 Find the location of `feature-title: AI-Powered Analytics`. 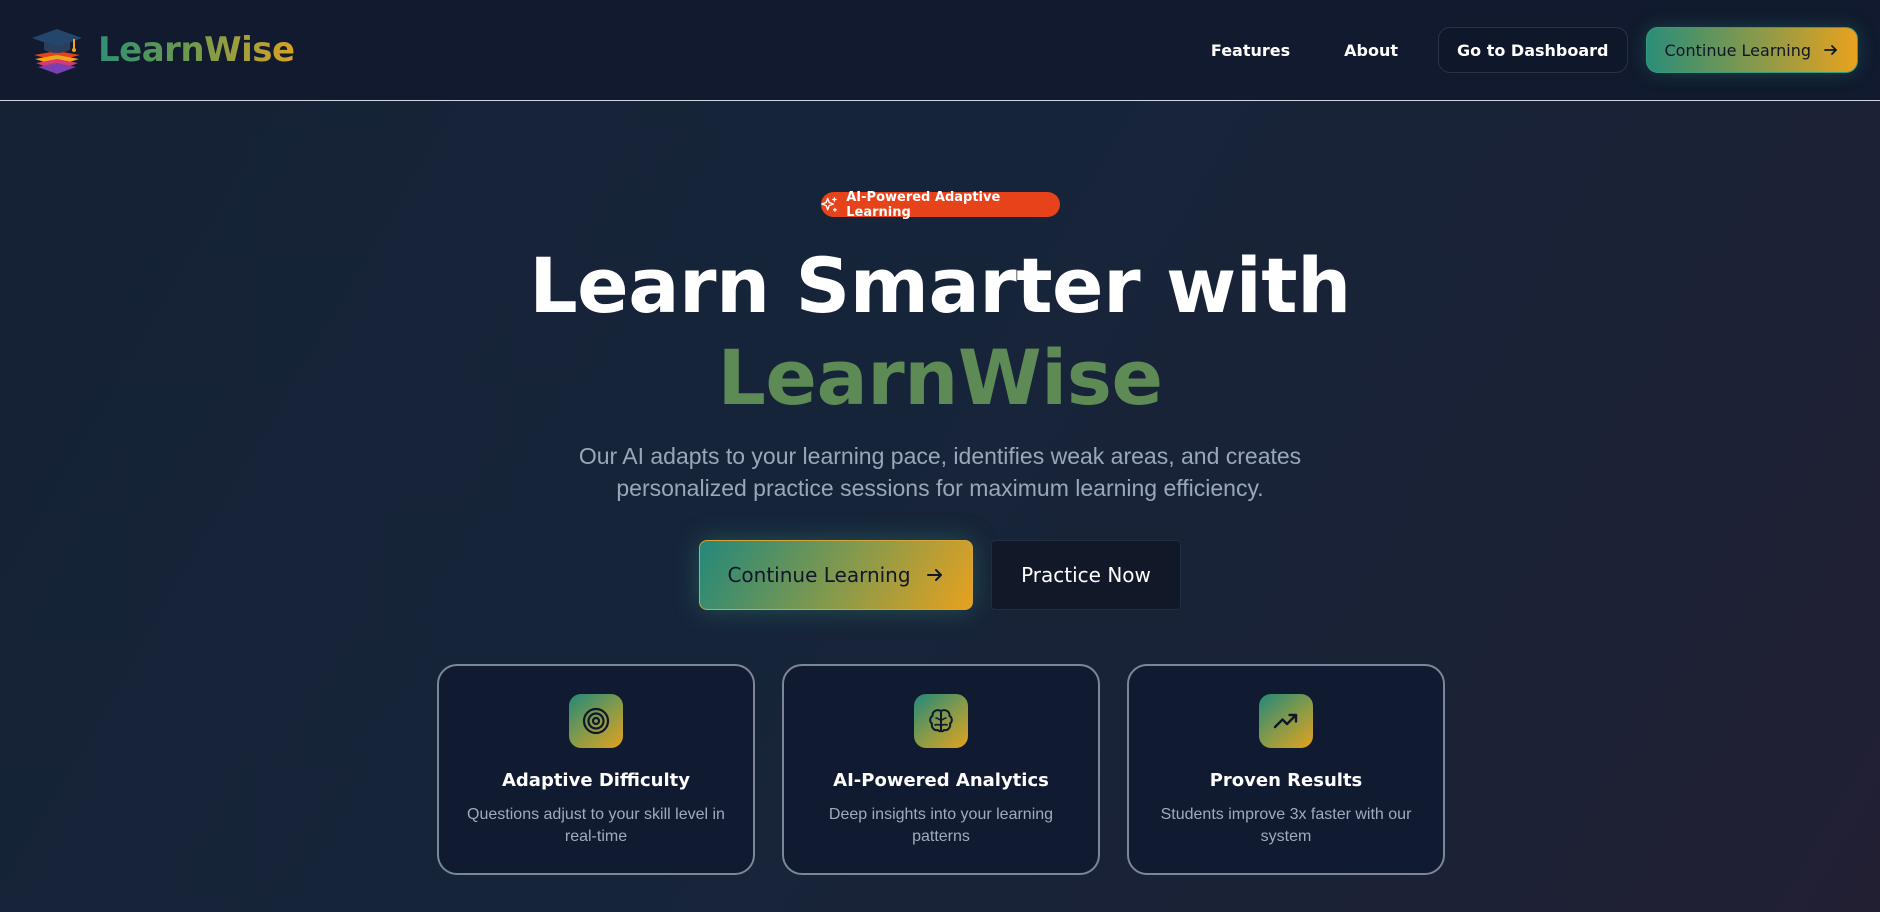

feature-title: AI-Powered Analytics is located at coordinates (941, 780).